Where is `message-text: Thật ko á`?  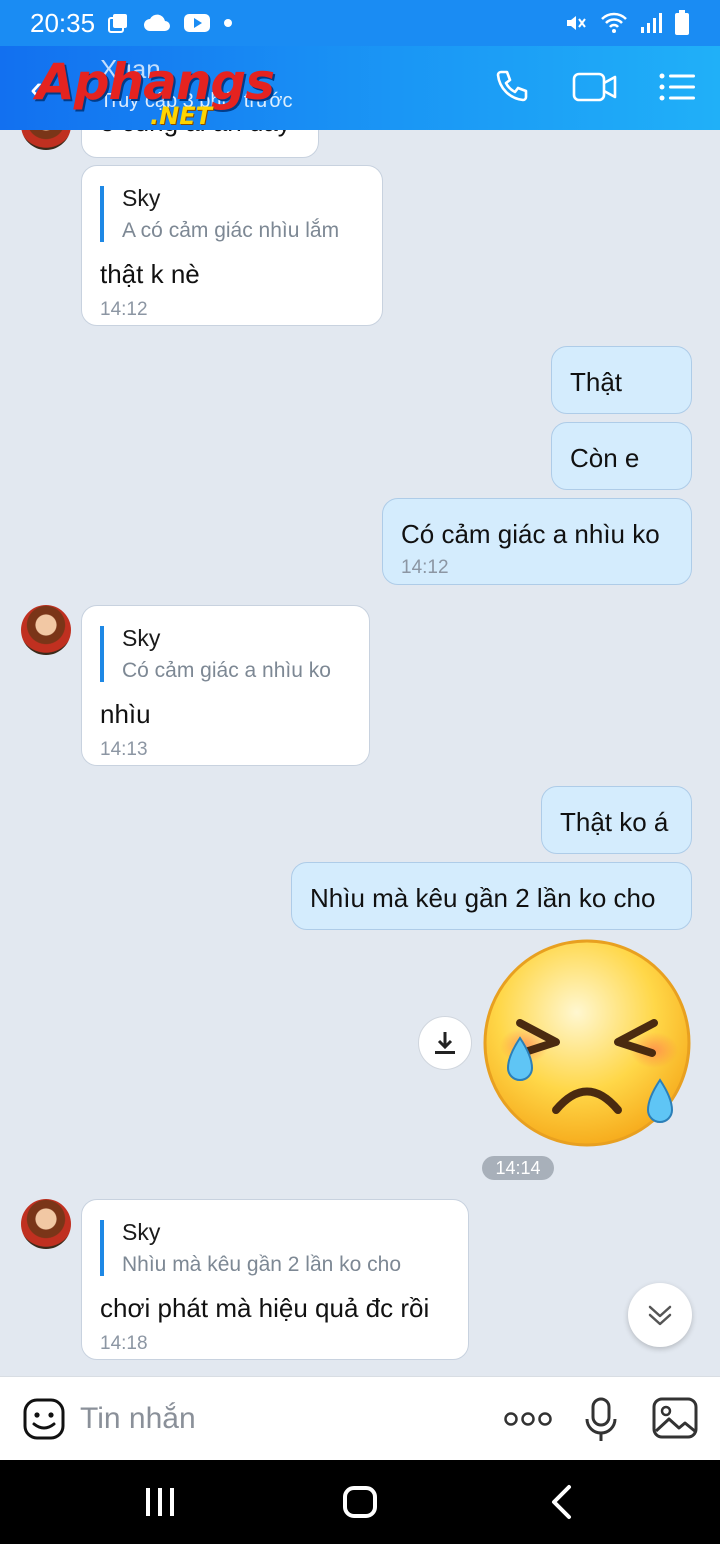 message-text: Thật ko á is located at coordinates (614, 822).